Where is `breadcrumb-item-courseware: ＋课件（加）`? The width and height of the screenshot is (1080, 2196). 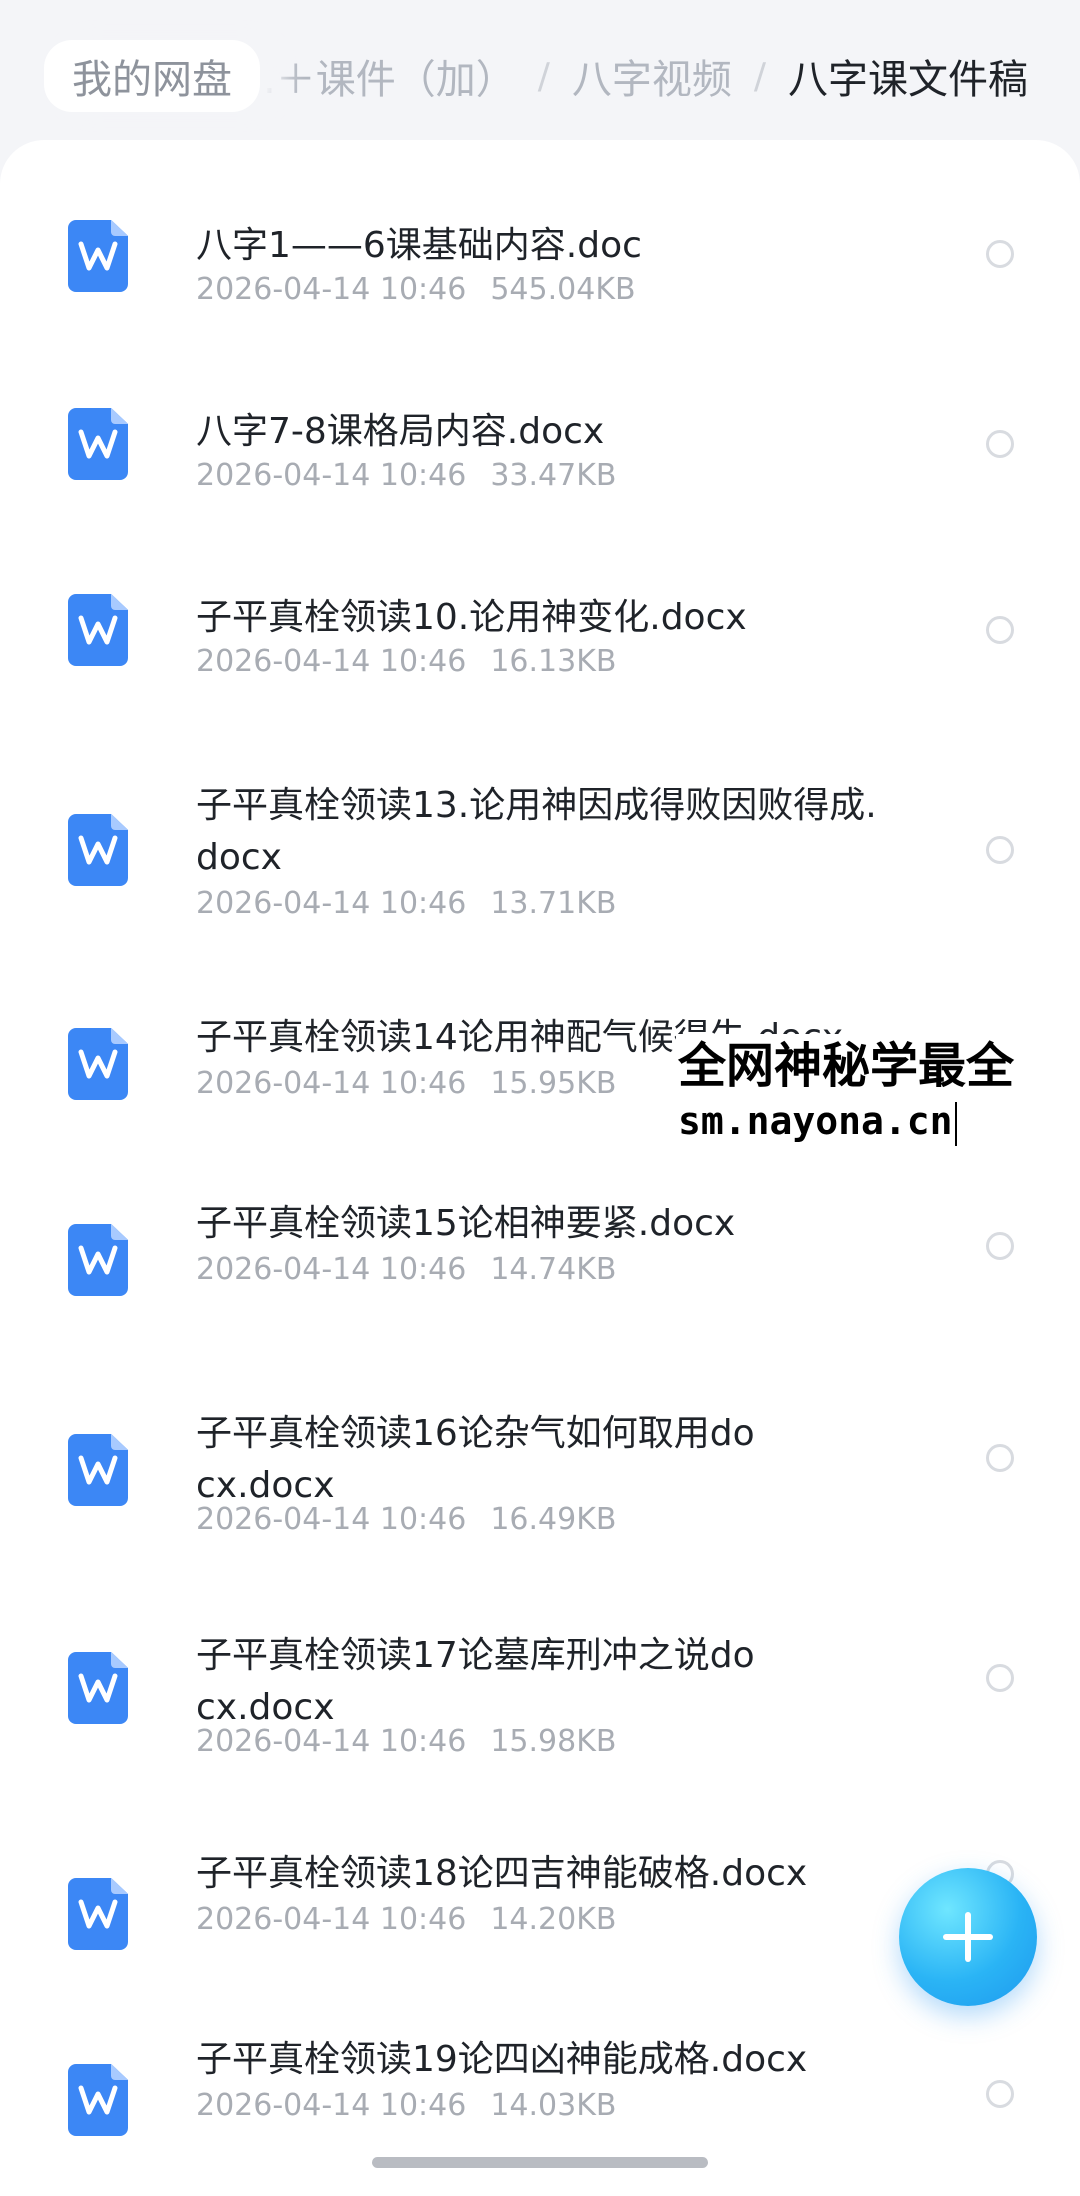 breadcrumb-item-courseware: ＋课件（加） is located at coordinates (396, 76).